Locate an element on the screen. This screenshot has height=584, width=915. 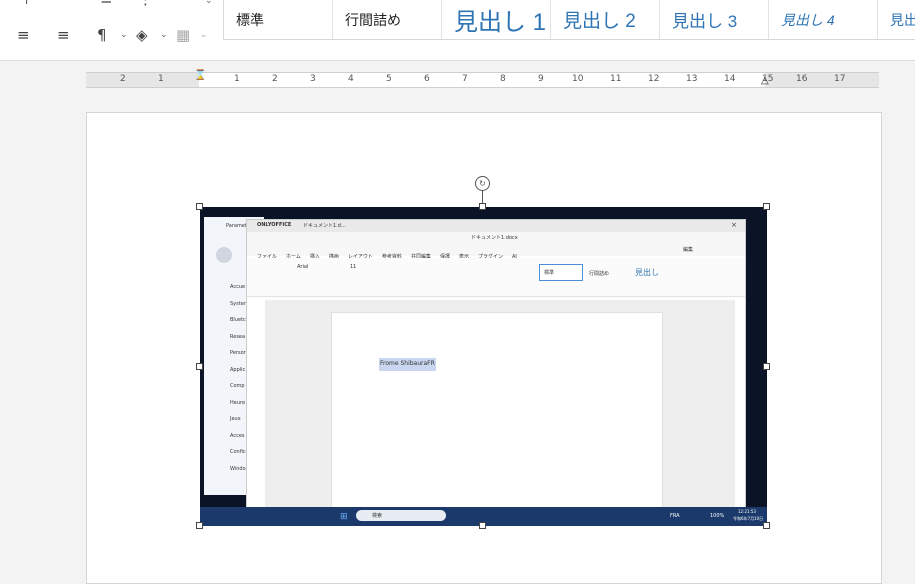
ruler-number: 12 is located at coordinates (654, 79).